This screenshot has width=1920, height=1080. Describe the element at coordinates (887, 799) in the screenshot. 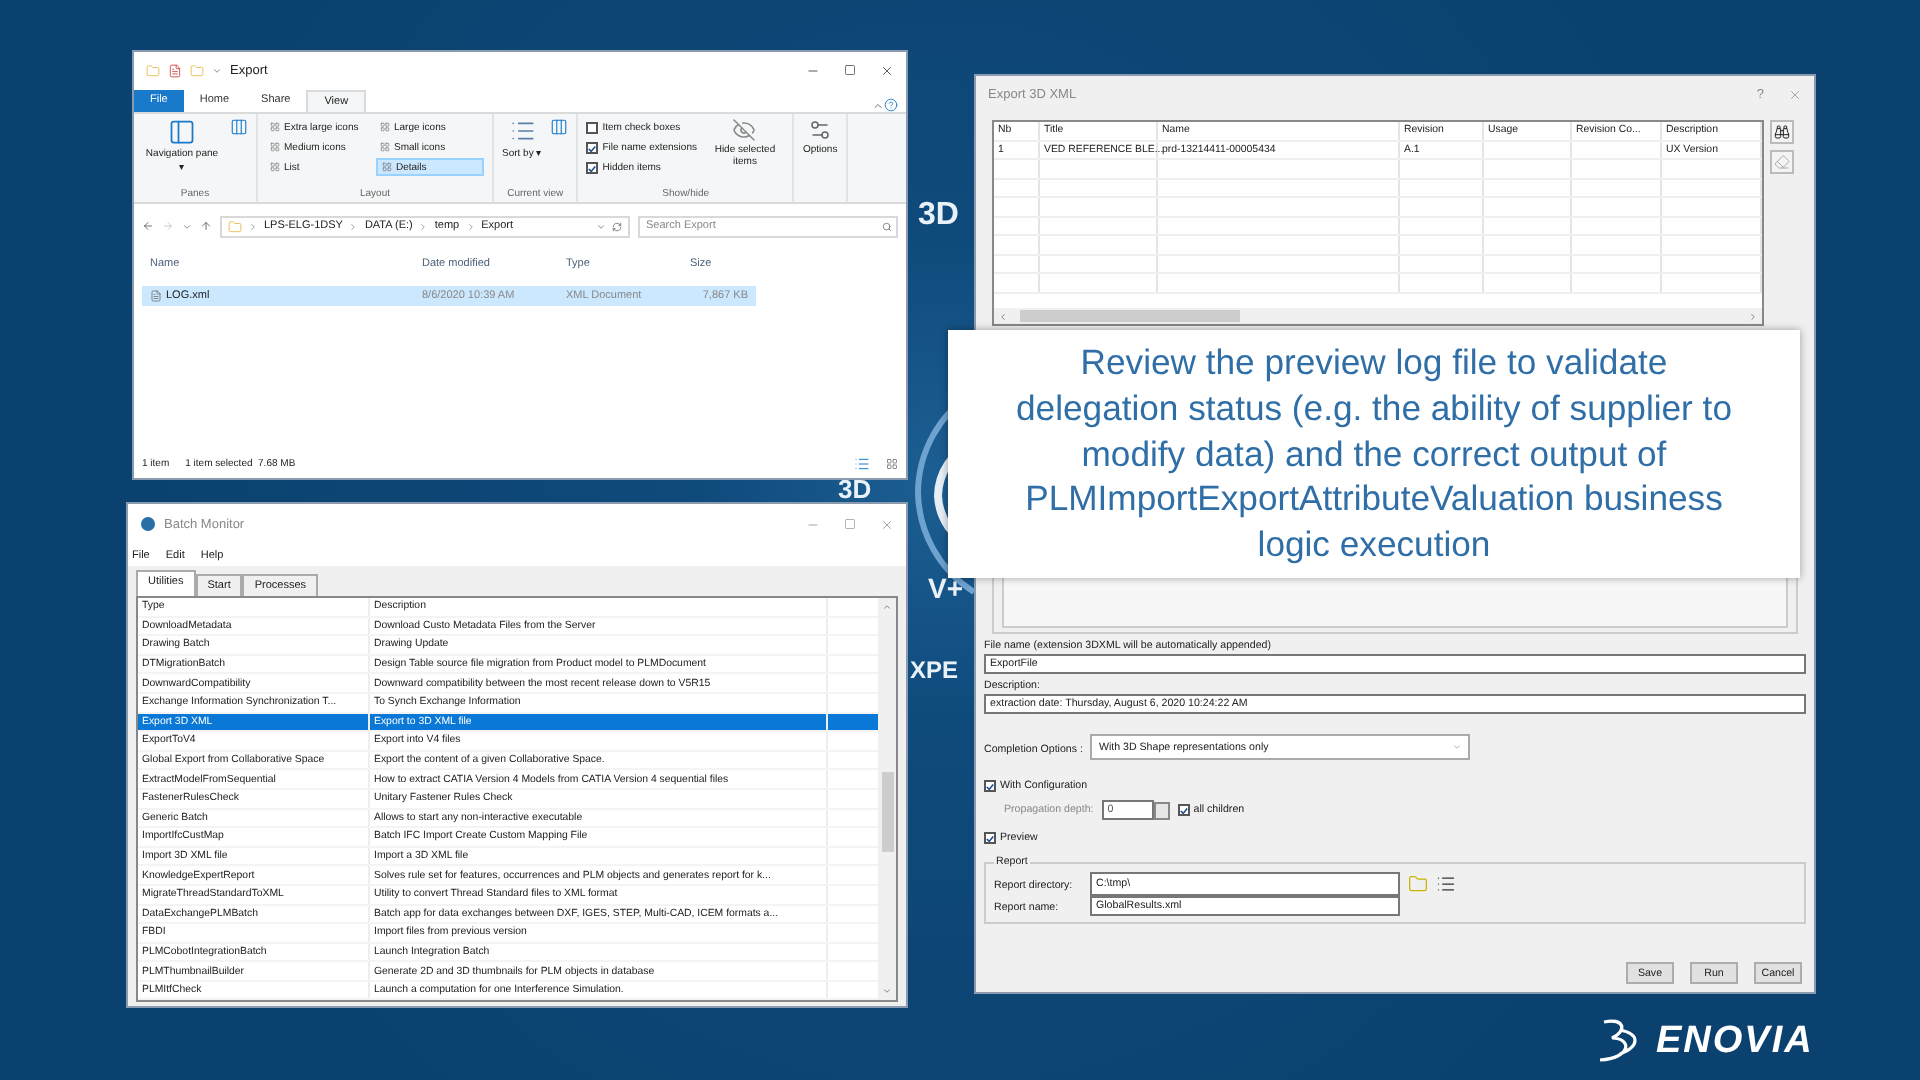

I see `scrollbar` at that location.